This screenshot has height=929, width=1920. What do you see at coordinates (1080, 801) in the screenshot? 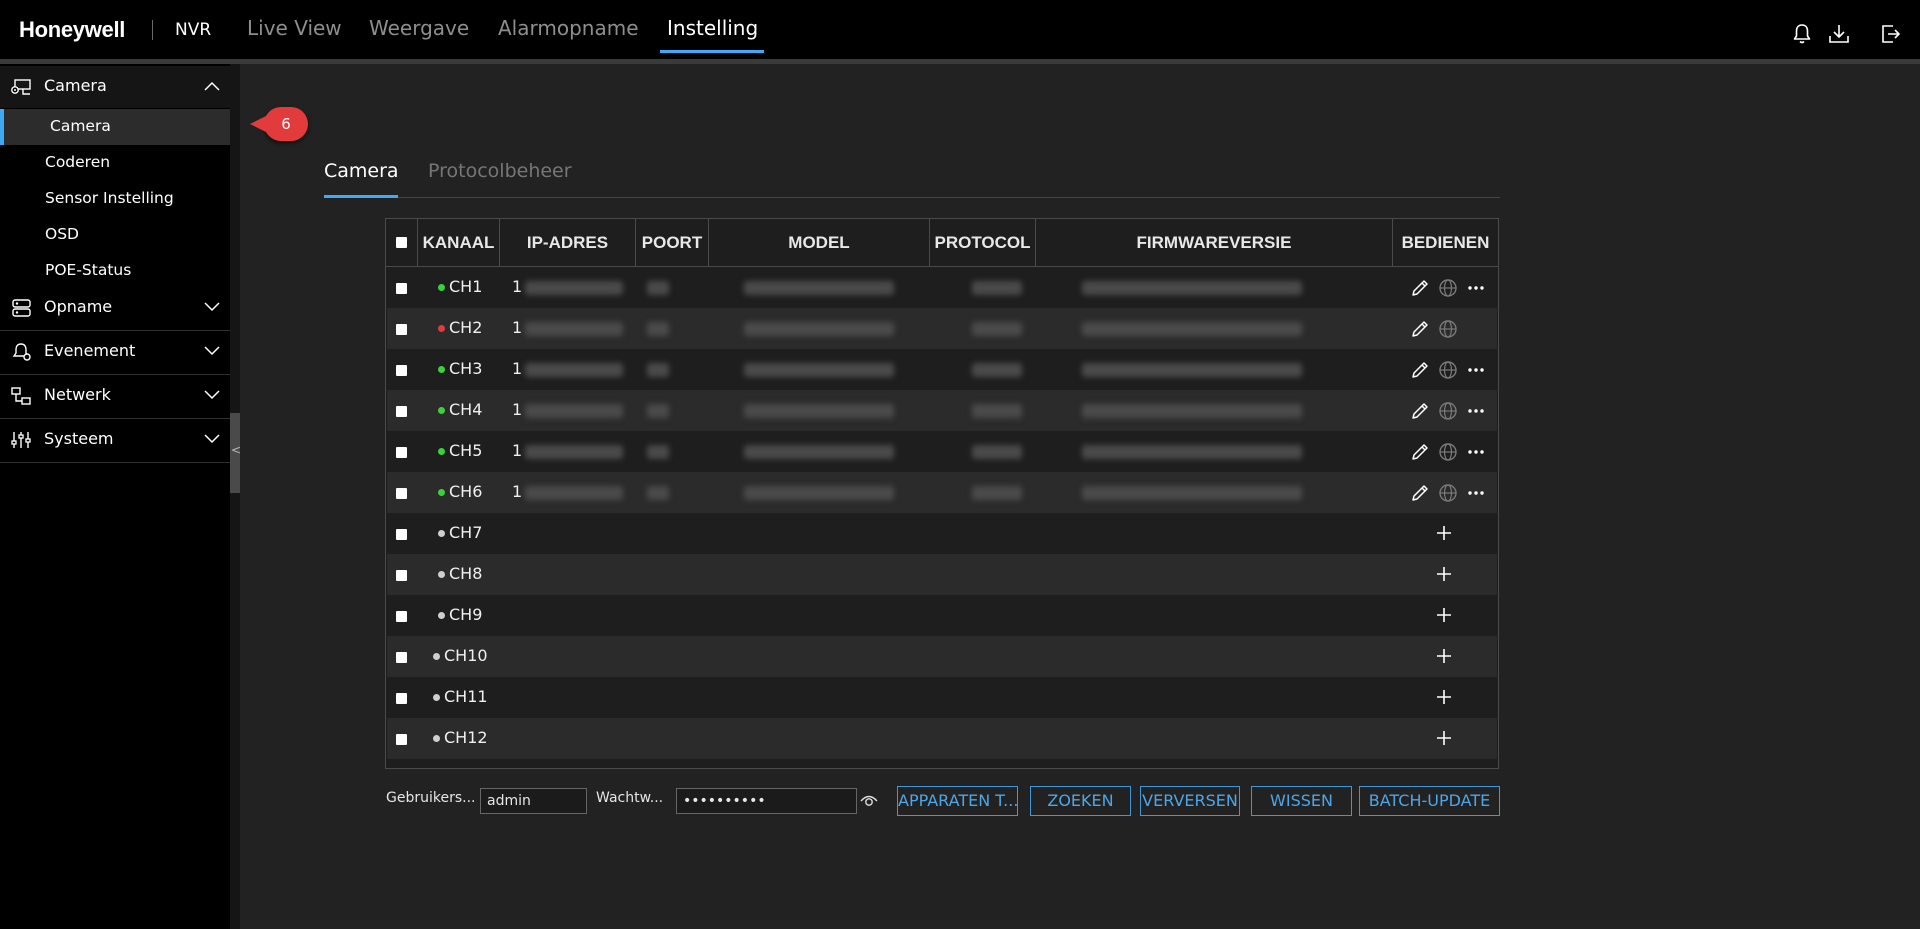
I see `zoeken-button: ZOEKEN` at bounding box center [1080, 801].